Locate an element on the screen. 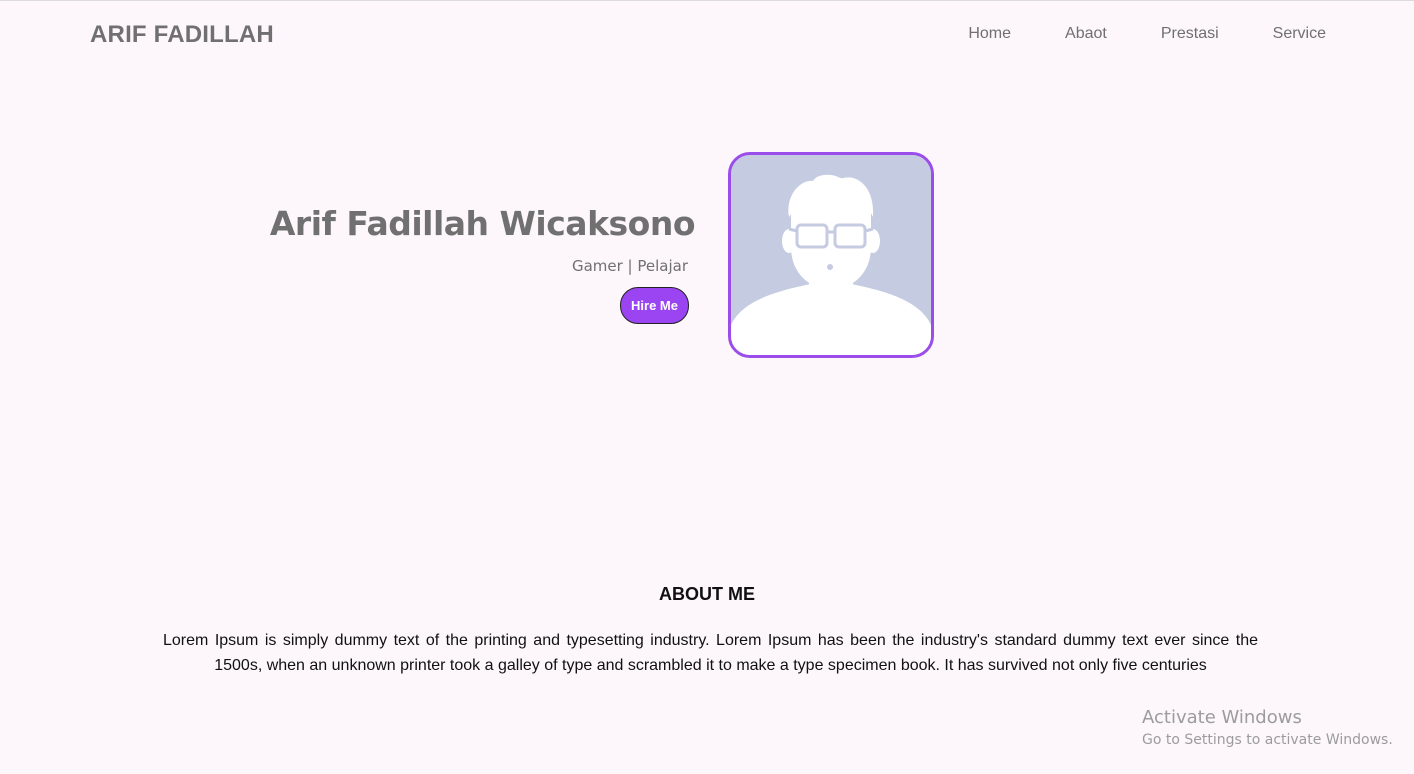 This screenshot has height=774, width=1414. nav-link-prestasi: Prestasi is located at coordinates (1190, 34).